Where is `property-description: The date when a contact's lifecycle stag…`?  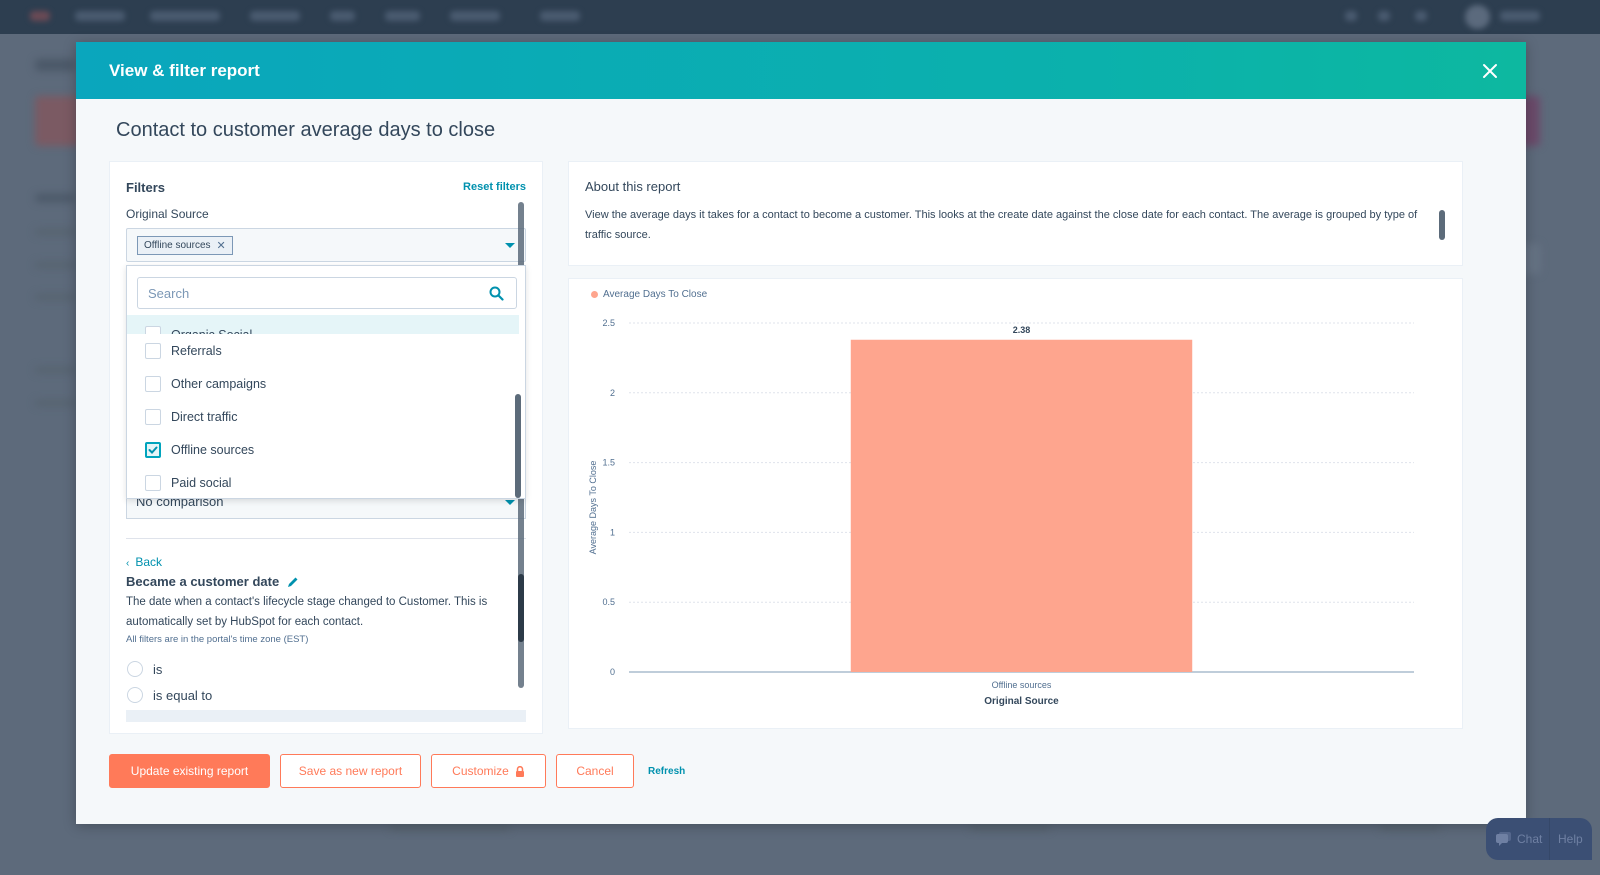
property-description: The date when a contact's lifecycle stag… is located at coordinates (307, 612).